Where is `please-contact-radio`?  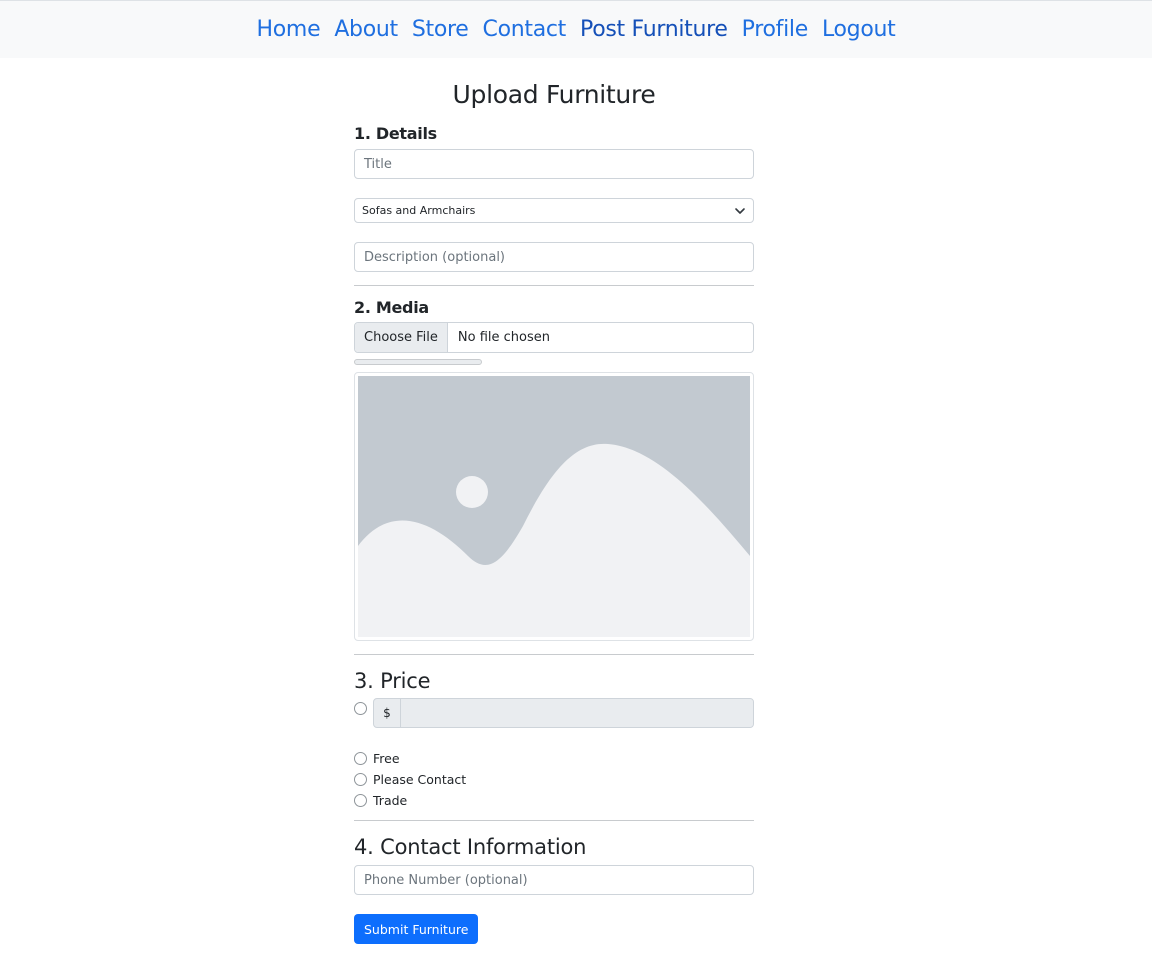
please-contact-radio is located at coordinates (360, 779).